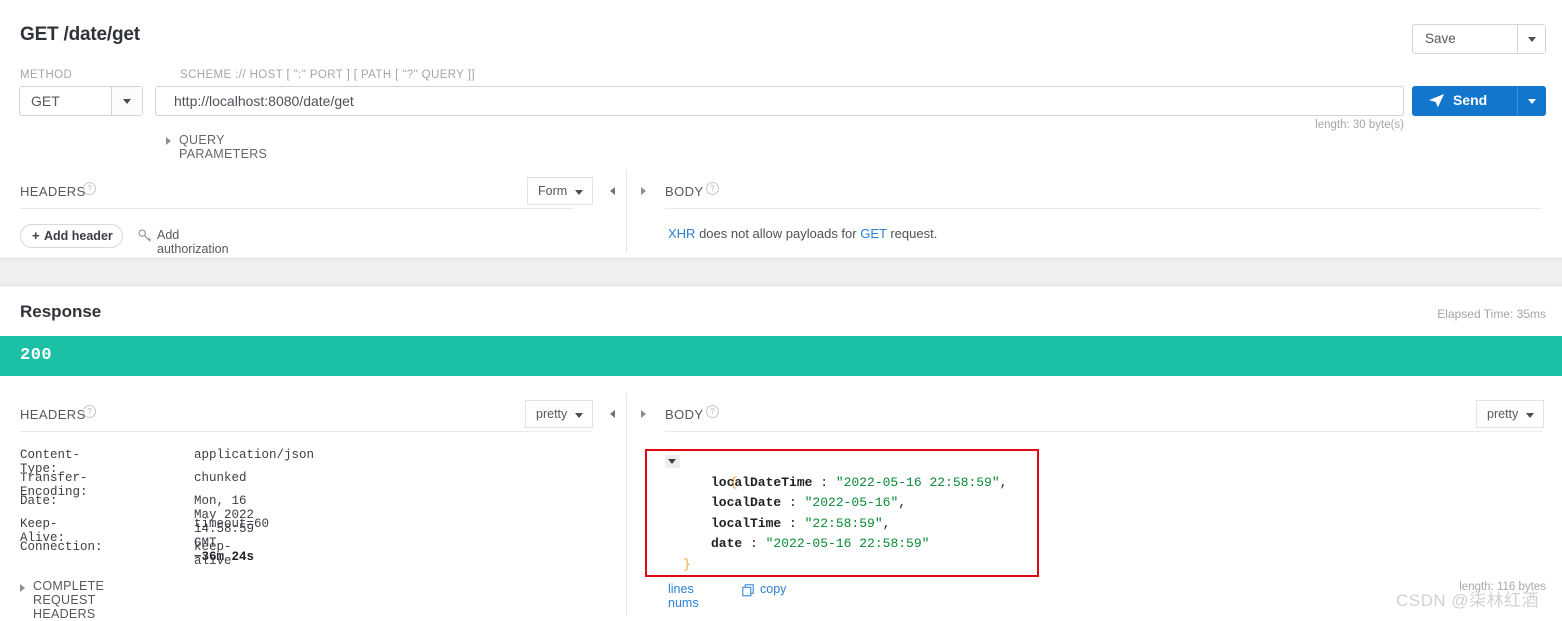 The width and height of the screenshot is (1562, 621). Describe the element at coordinates (1359, 125) in the screenshot. I see `url-length-label: length: 30 byte(s)` at that location.